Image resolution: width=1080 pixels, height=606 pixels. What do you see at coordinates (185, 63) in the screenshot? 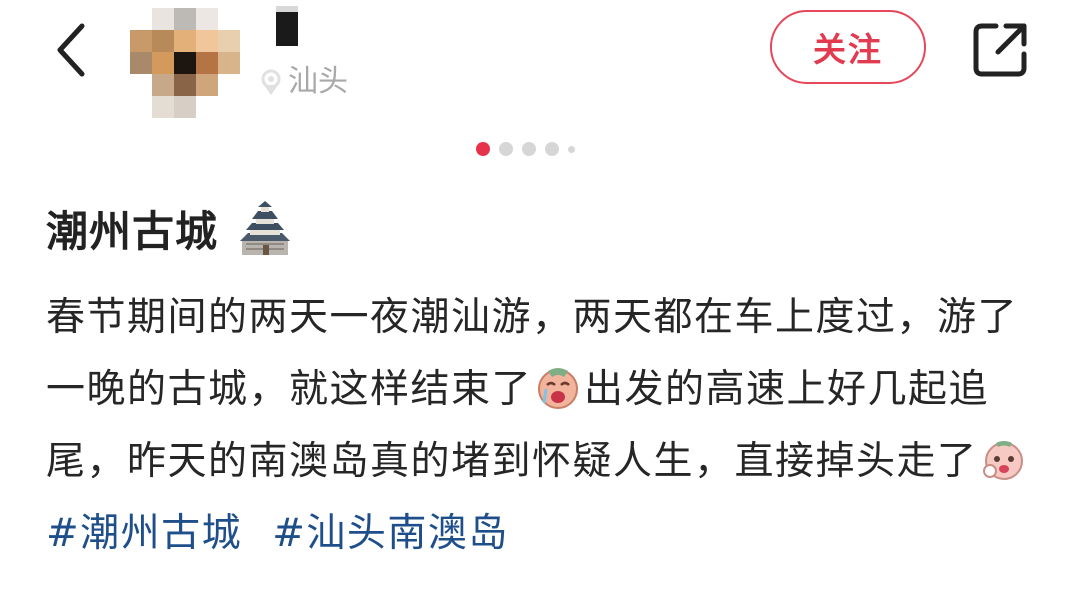
I see `avatar` at bounding box center [185, 63].